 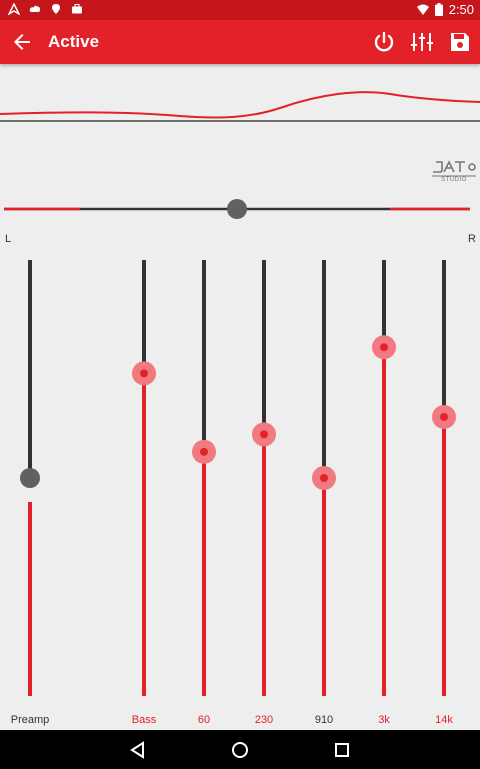 I want to click on jat-studio-logo: STUDIO, so click(x=454, y=171).